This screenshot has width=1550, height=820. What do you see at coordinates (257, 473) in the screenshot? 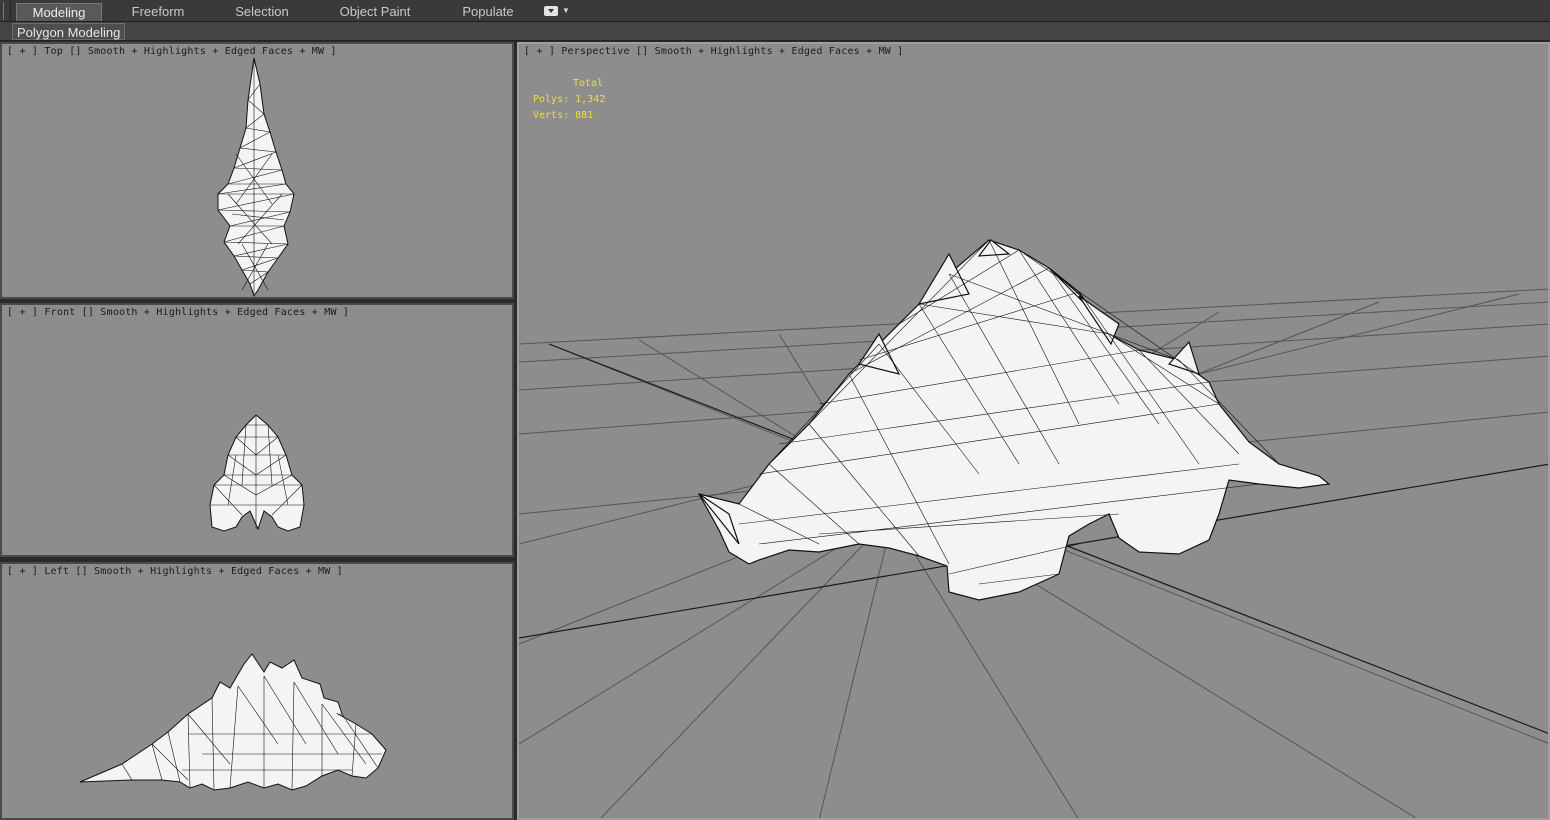
I see `front-view-mesh` at bounding box center [257, 473].